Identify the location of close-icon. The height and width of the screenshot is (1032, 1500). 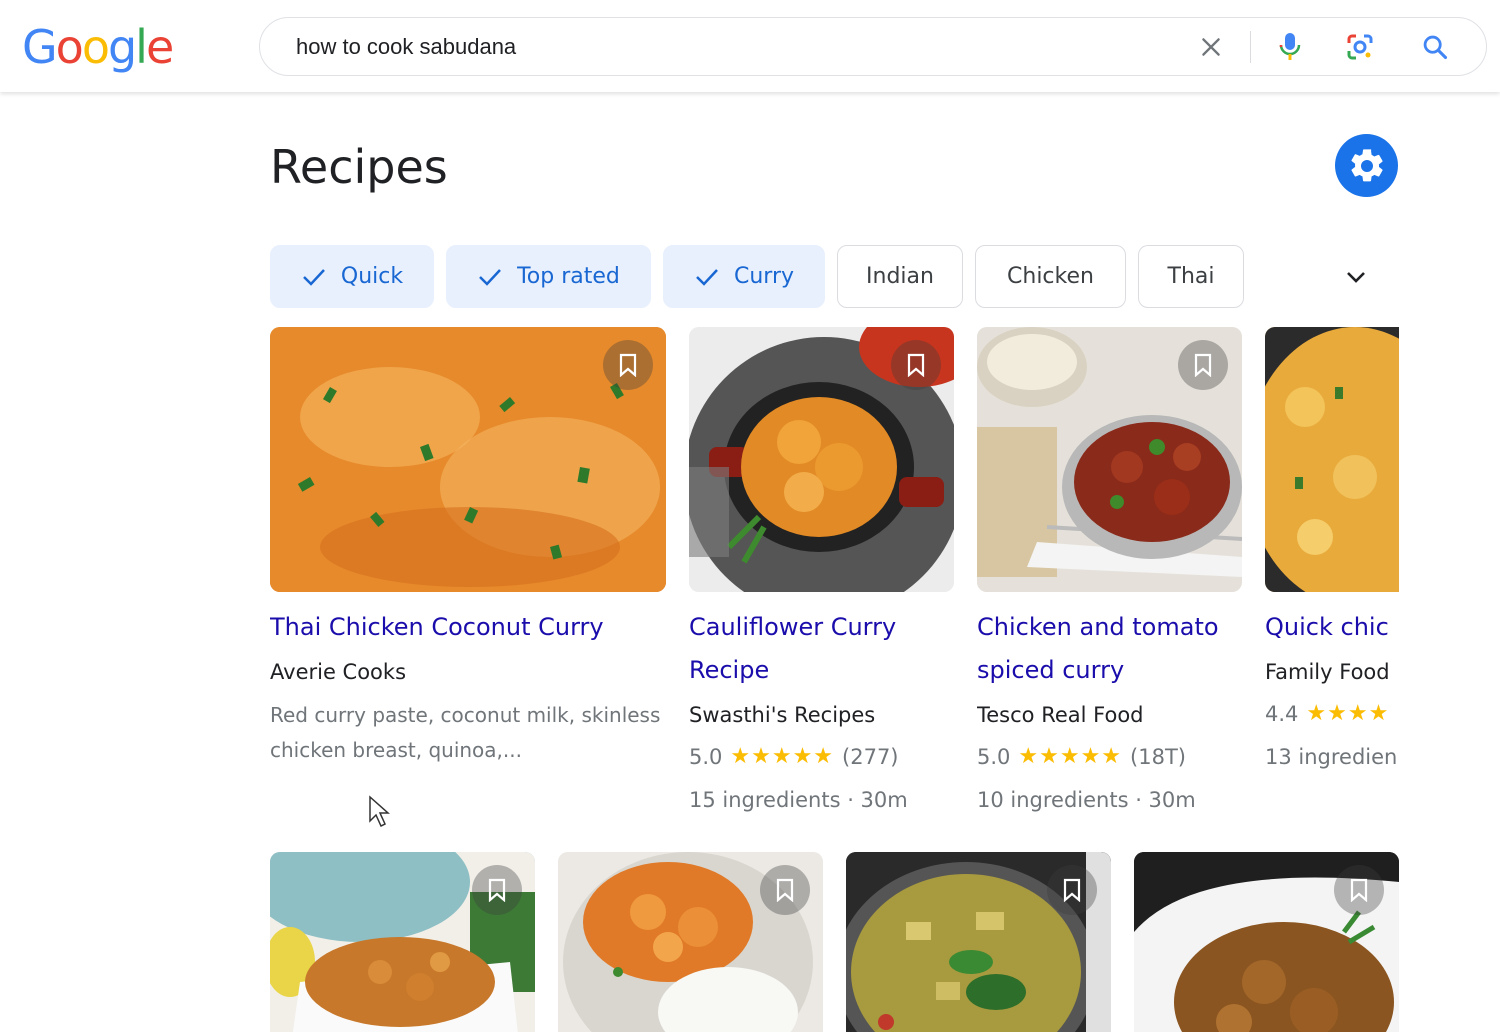
(1211, 47).